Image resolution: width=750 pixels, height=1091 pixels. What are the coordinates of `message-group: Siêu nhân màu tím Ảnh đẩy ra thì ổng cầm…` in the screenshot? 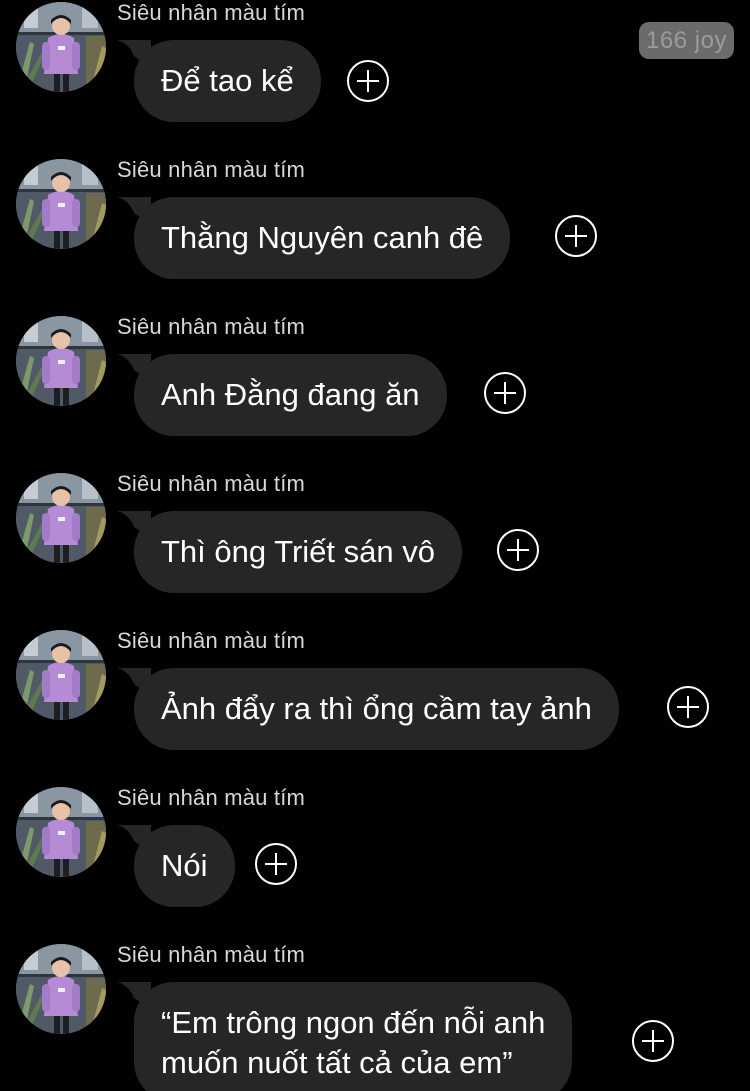 It's located at (375, 707).